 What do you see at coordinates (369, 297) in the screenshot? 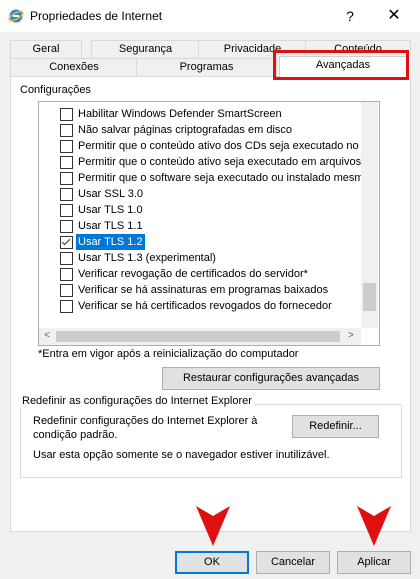
I see `vertical-scroll-thumb` at bounding box center [369, 297].